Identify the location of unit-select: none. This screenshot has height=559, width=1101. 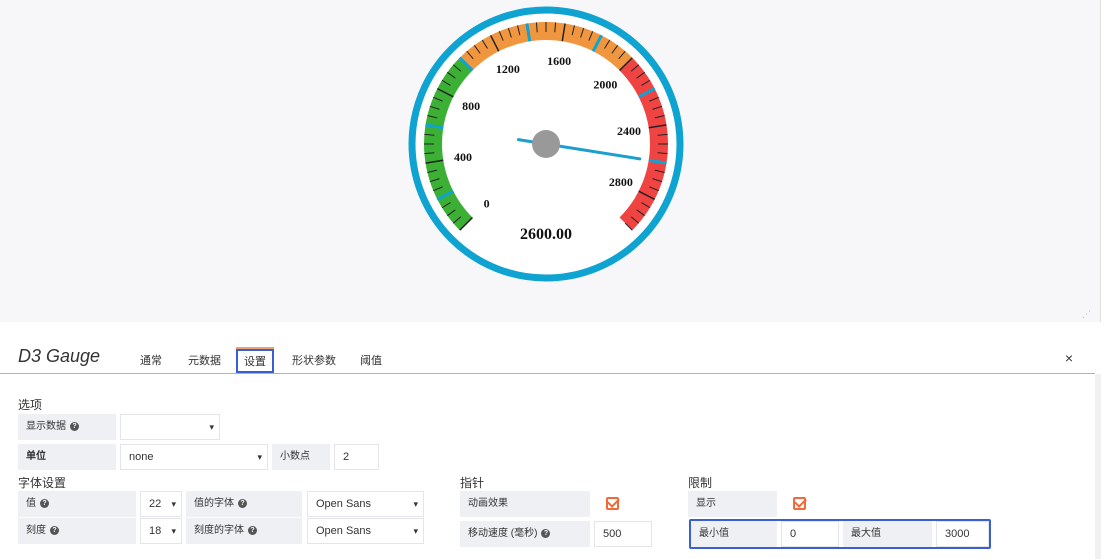
(194, 457).